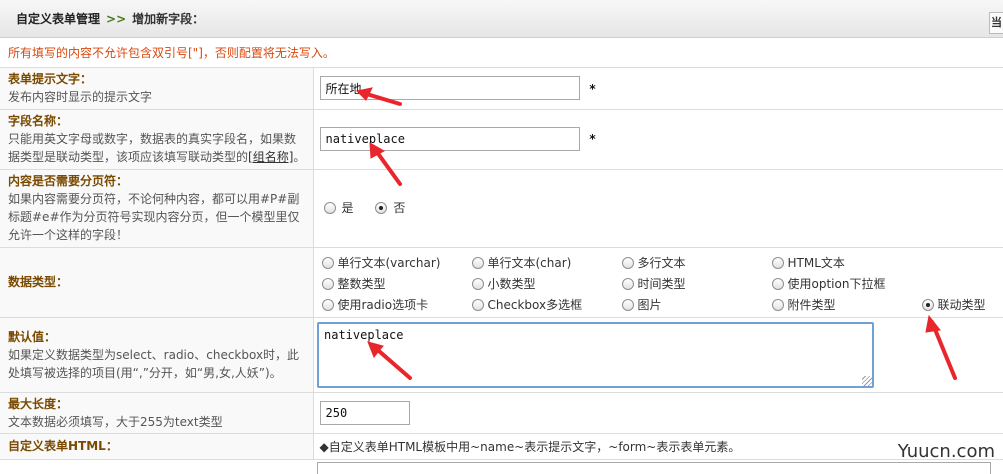 The width and height of the screenshot is (1003, 474). What do you see at coordinates (399, 208) in the screenshot?
I see `paging-no-label: 否` at bounding box center [399, 208].